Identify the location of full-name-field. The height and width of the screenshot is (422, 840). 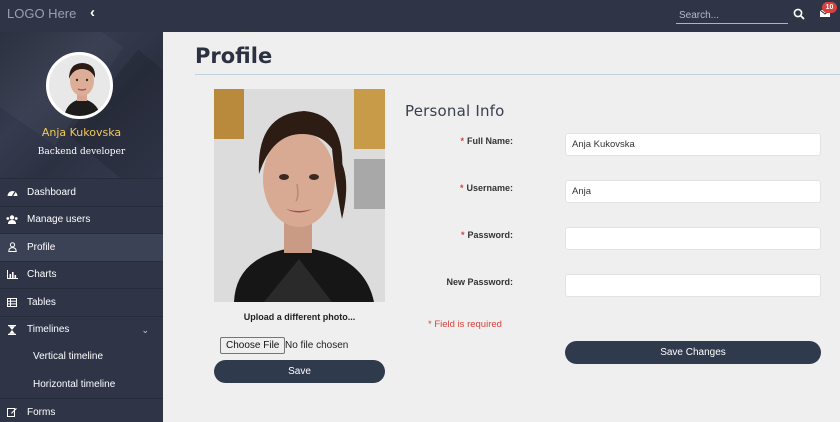
(693, 144).